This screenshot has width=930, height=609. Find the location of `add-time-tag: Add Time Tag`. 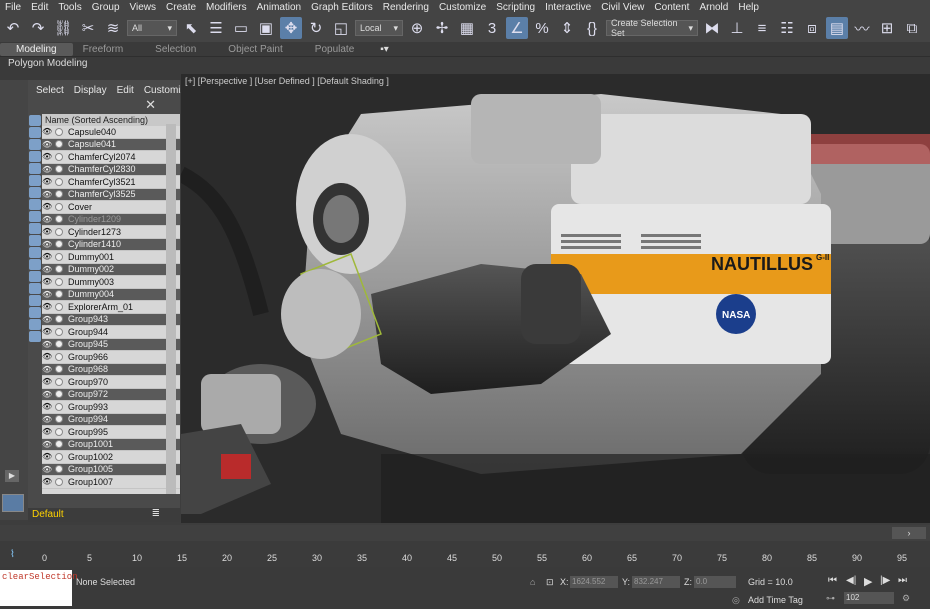

add-time-tag: Add Time Tag is located at coordinates (775, 600).